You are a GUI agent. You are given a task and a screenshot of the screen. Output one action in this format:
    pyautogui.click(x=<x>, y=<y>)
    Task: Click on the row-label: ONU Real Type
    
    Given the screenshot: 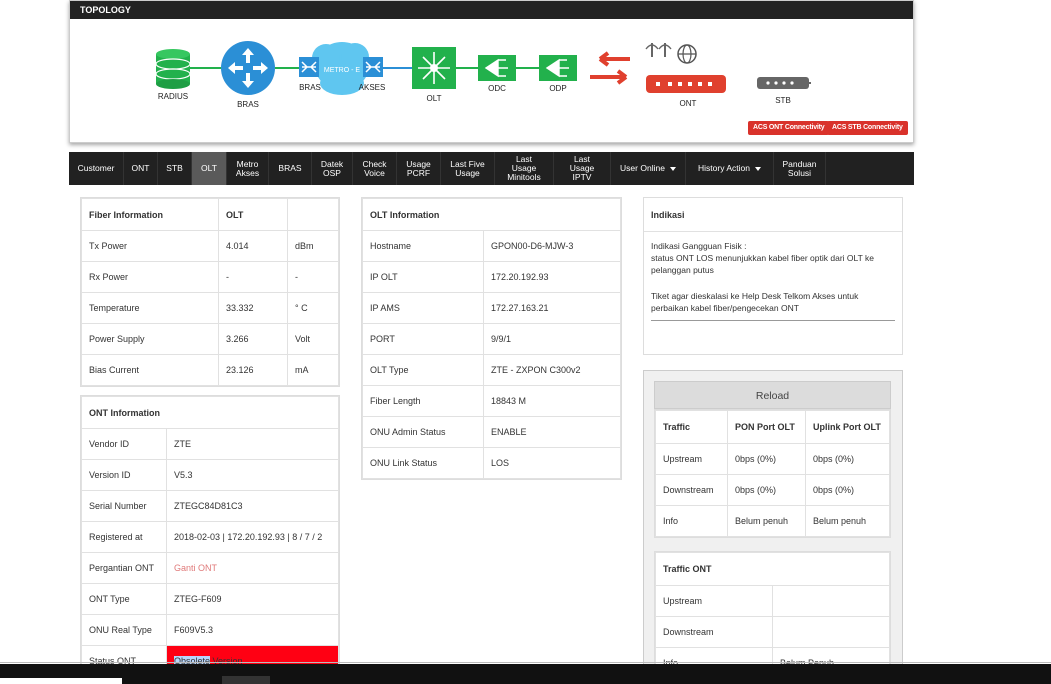 What is the action you would take?
    pyautogui.click(x=124, y=630)
    